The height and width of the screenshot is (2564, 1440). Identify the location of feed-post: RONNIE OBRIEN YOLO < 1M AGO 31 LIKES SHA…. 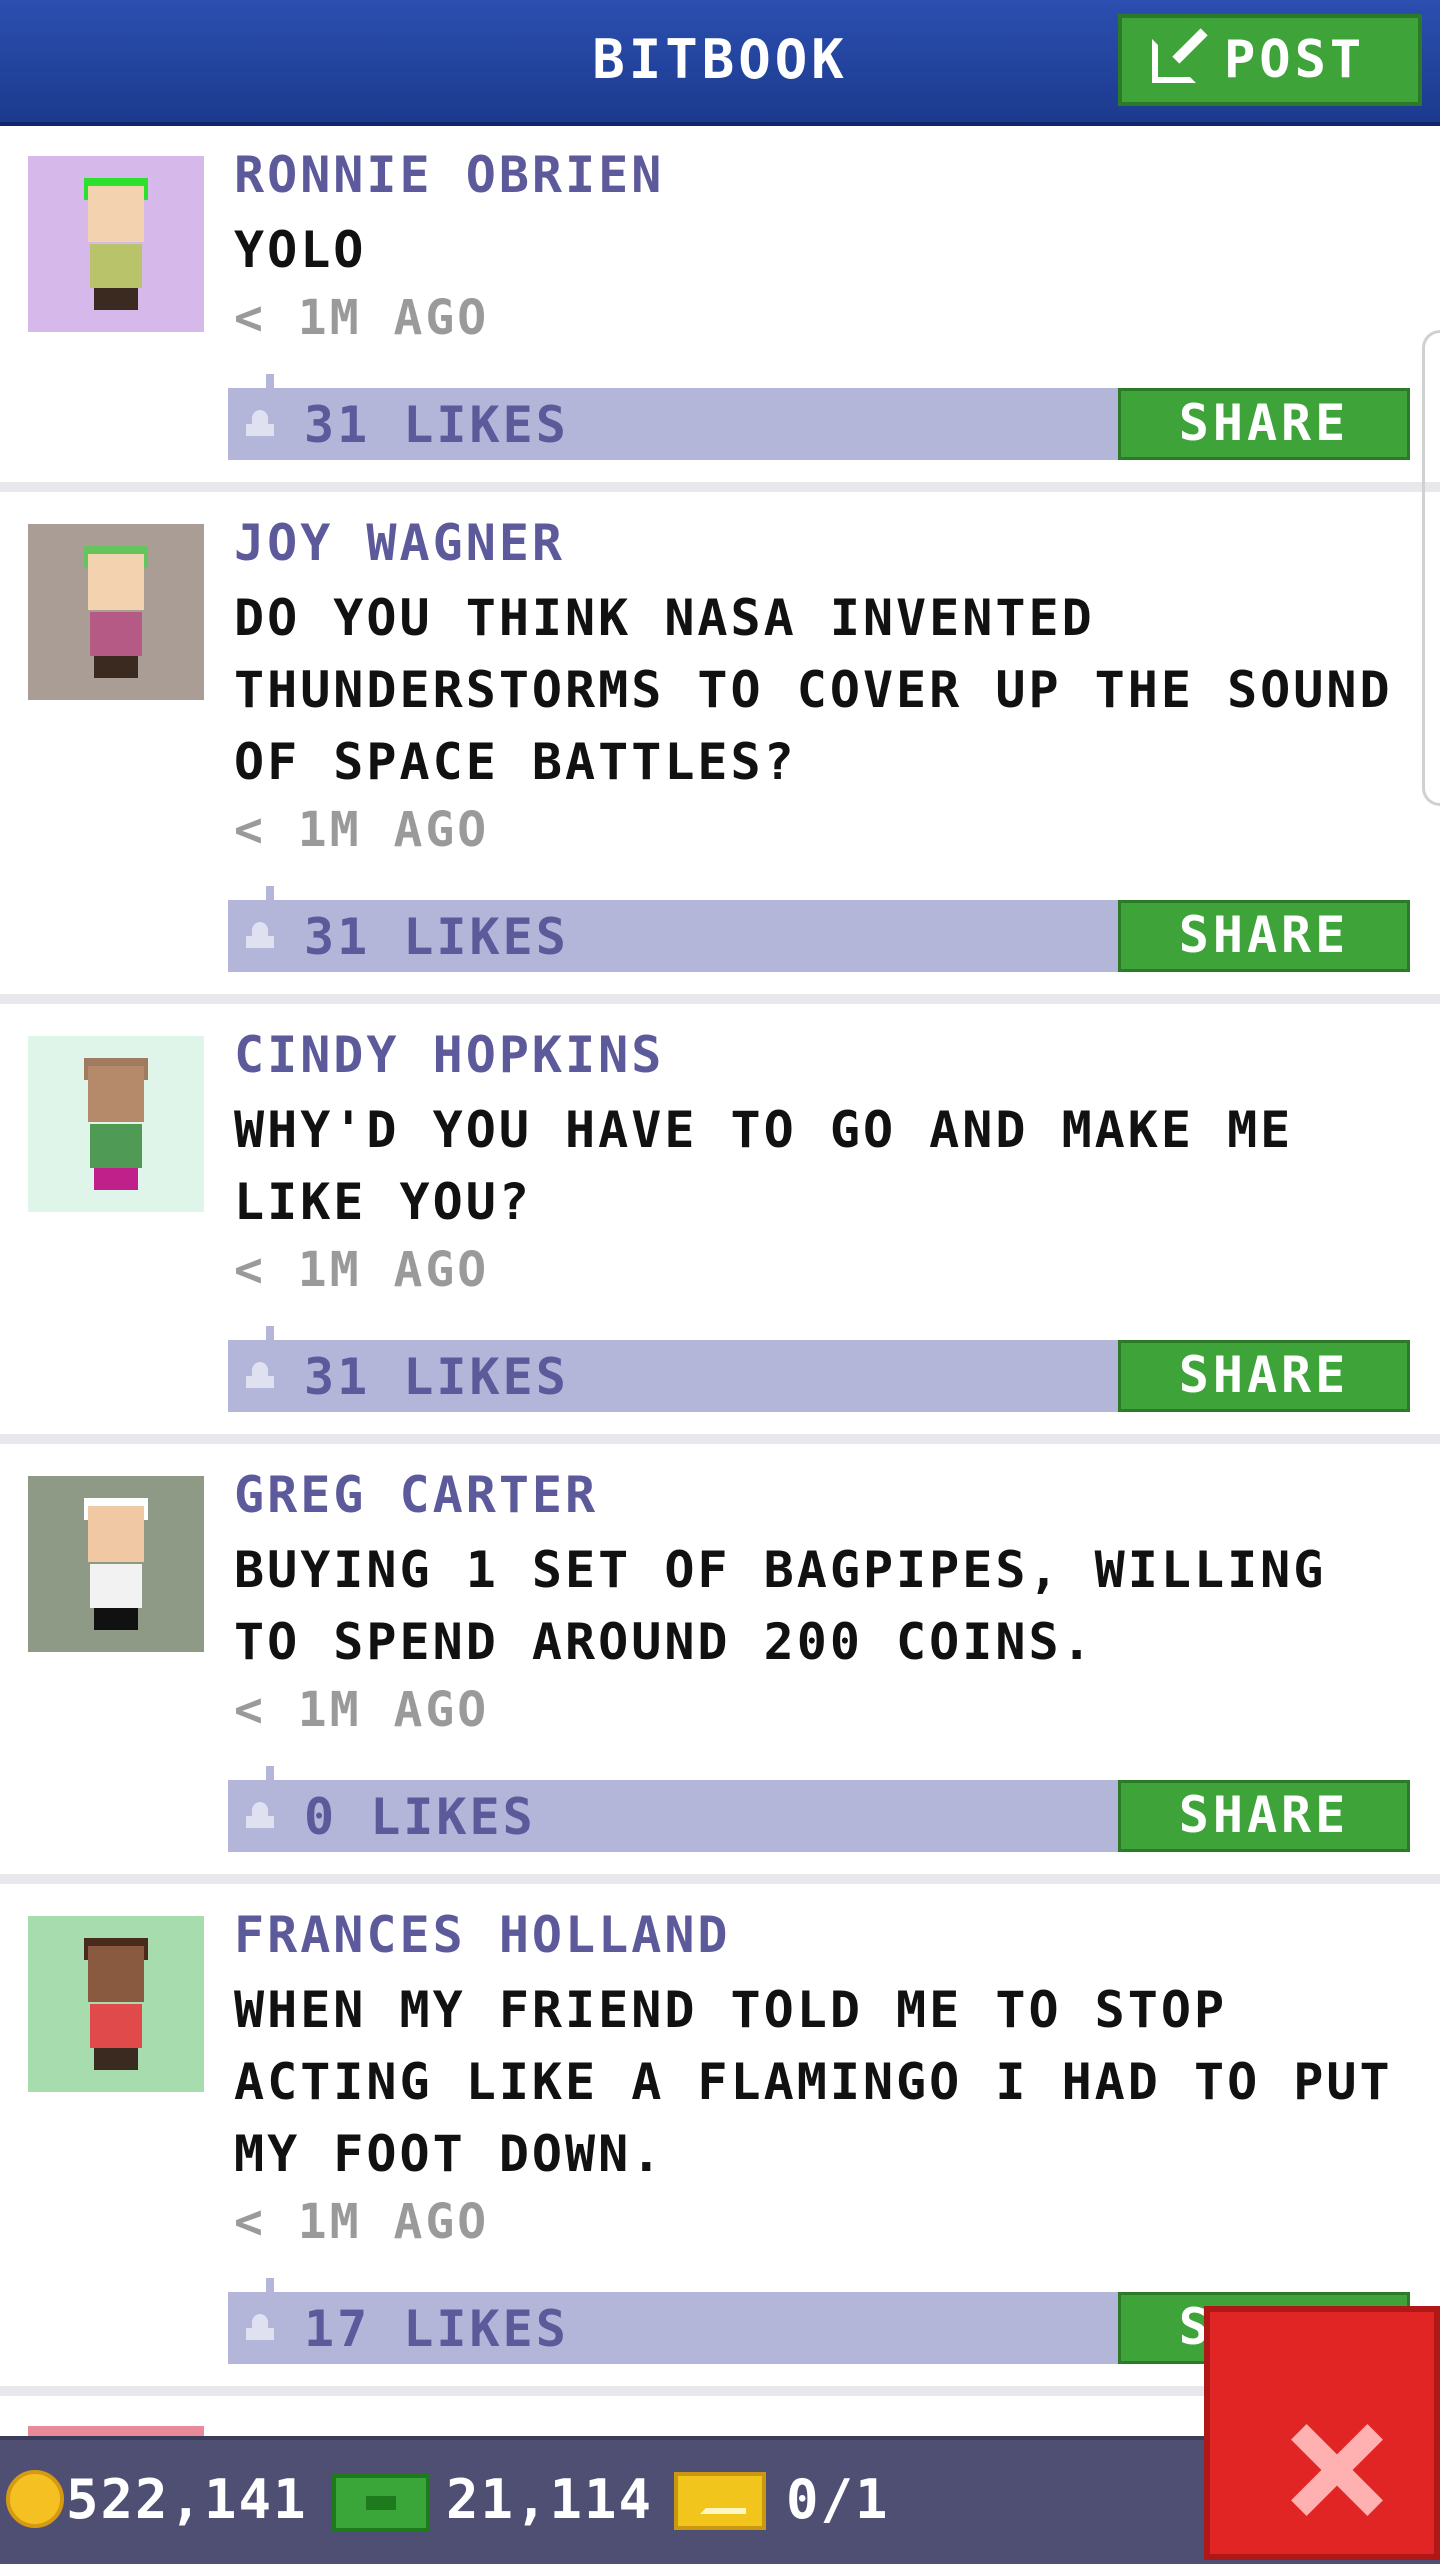
(720, 304).